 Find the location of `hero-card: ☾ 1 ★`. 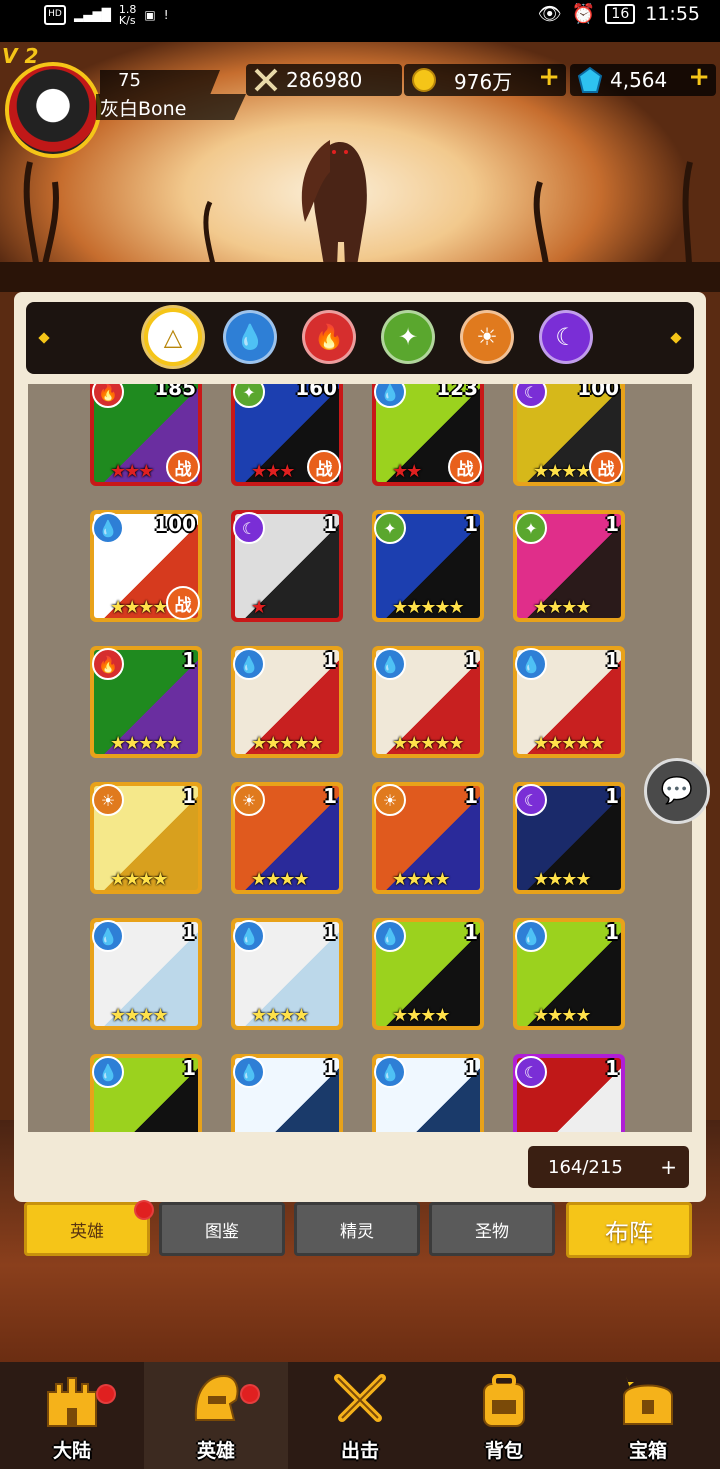

hero-card: ☾ 1 ★ is located at coordinates (287, 566).